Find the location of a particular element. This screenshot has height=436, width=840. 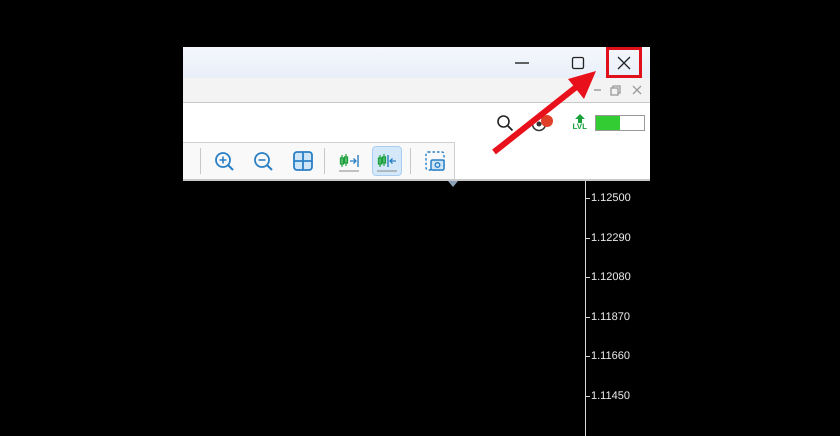

camera-icon is located at coordinates (435, 161).